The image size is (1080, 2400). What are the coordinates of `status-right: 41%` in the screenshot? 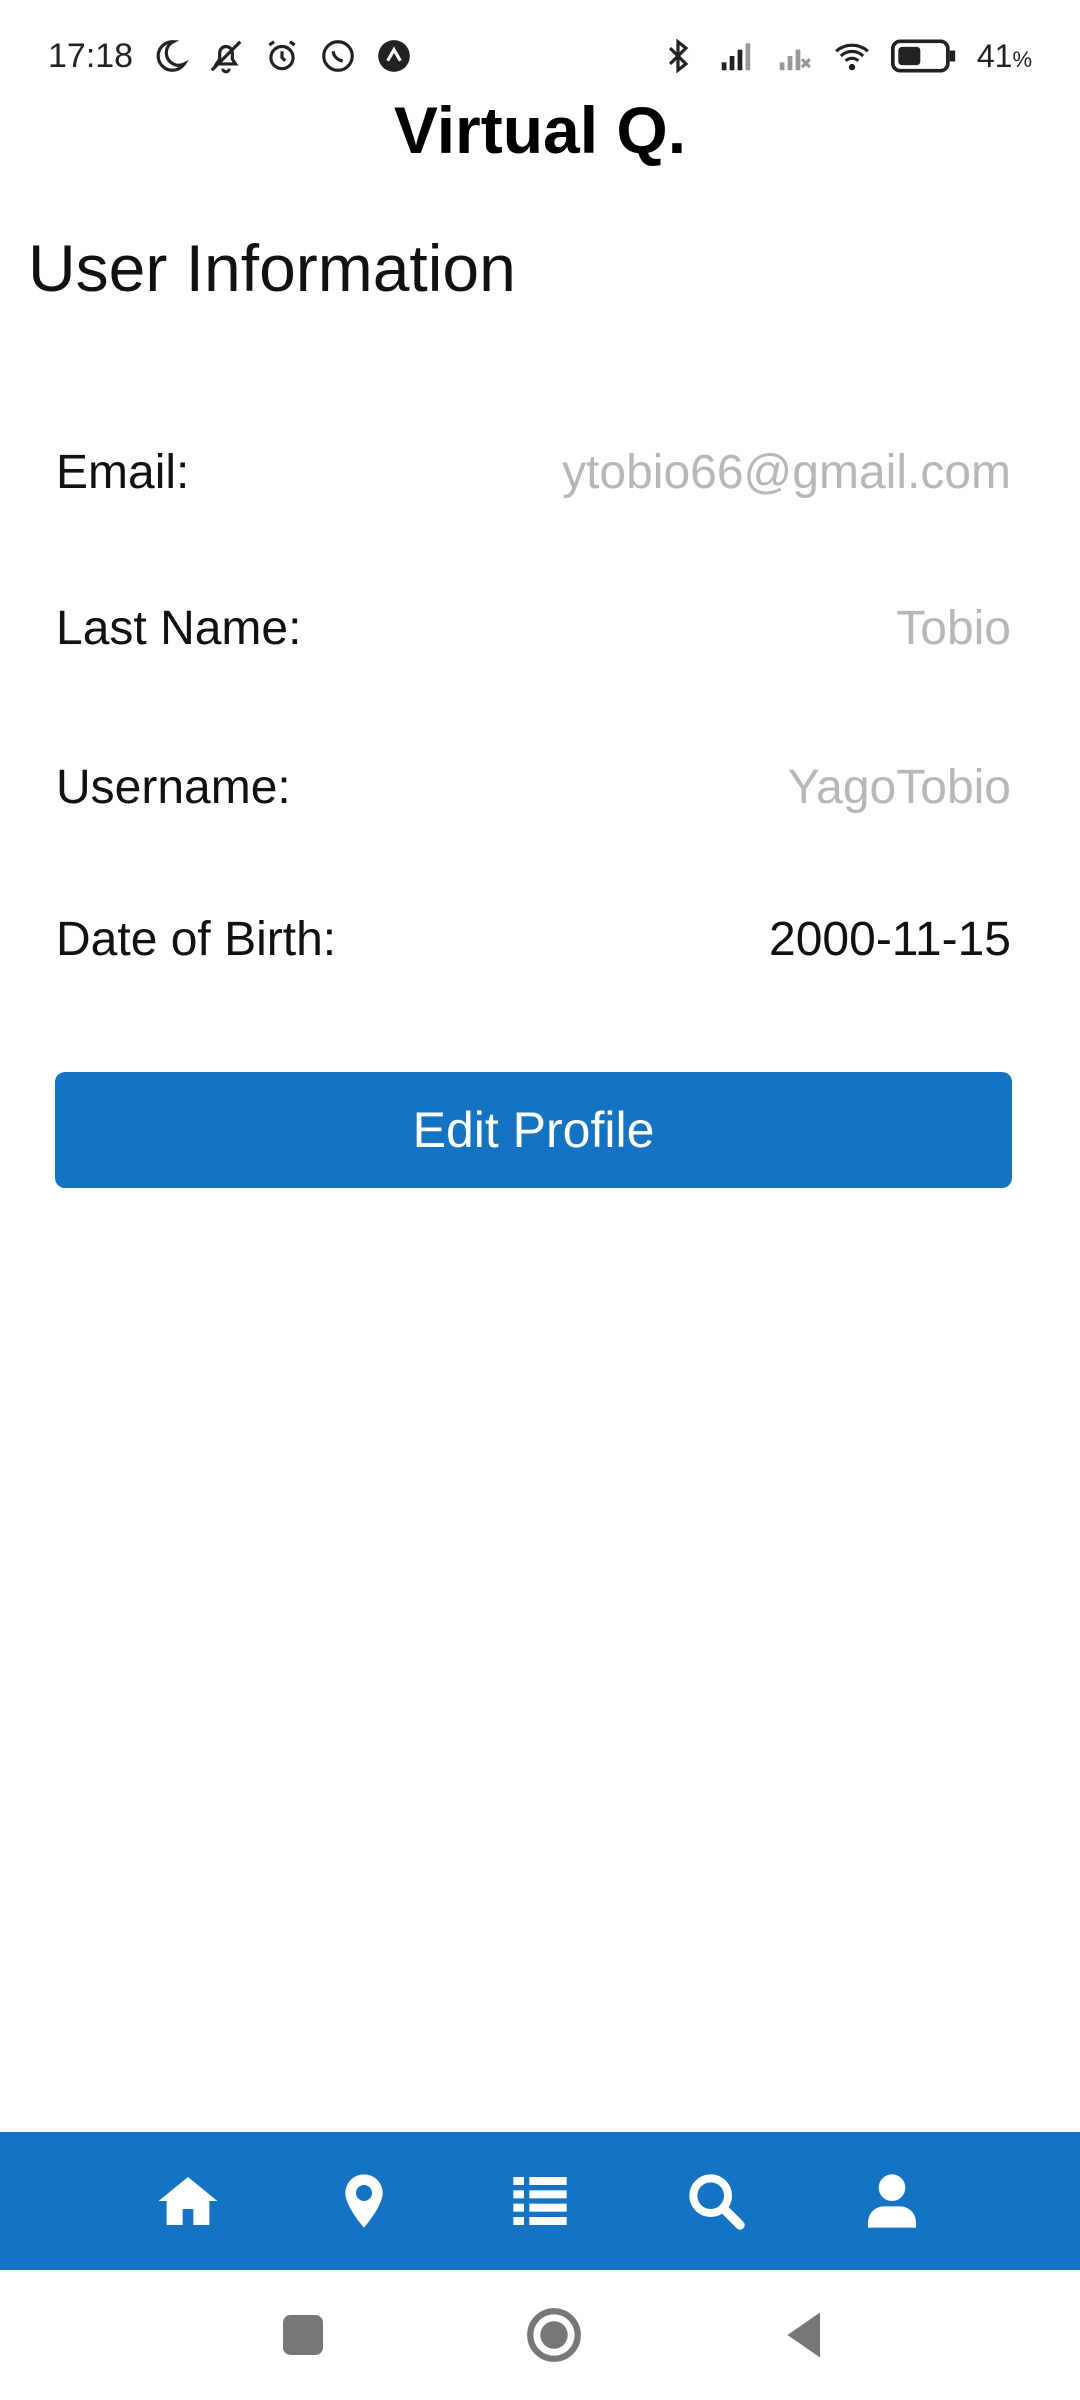 It's located at (845, 56).